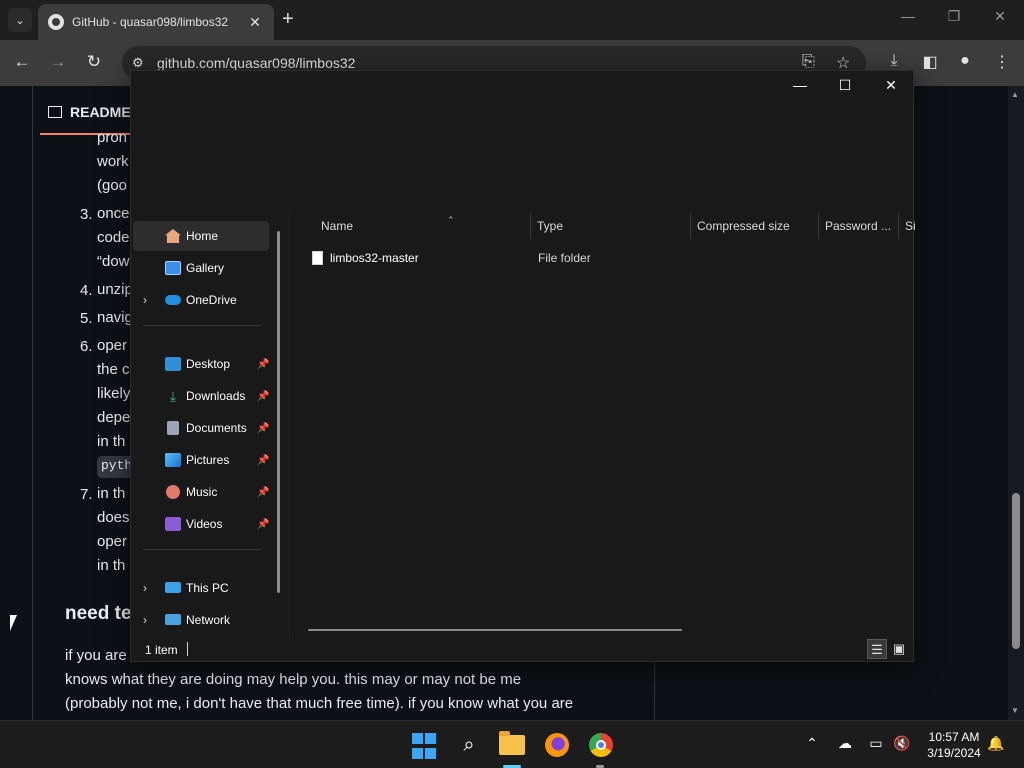 This screenshot has width=1024, height=768. I want to click on browser-close-icon: ✕, so click(1000, 16).